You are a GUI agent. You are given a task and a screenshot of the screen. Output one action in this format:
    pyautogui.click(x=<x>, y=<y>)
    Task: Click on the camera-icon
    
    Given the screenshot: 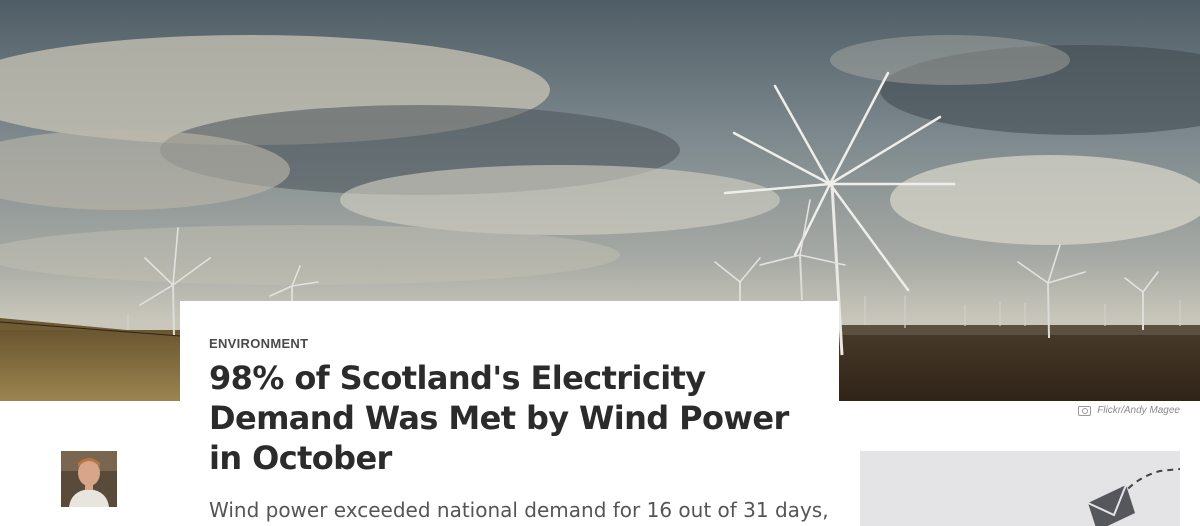 What is the action you would take?
    pyautogui.click(x=1085, y=410)
    